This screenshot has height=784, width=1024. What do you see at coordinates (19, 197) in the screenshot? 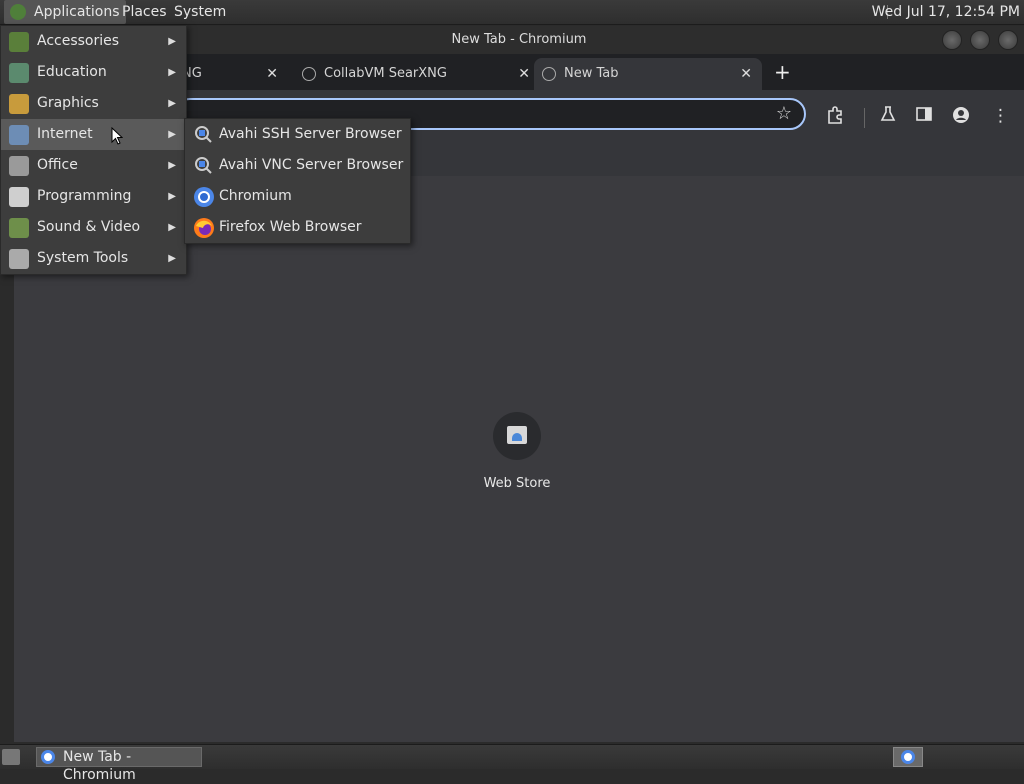
I see `programming-icon` at bounding box center [19, 197].